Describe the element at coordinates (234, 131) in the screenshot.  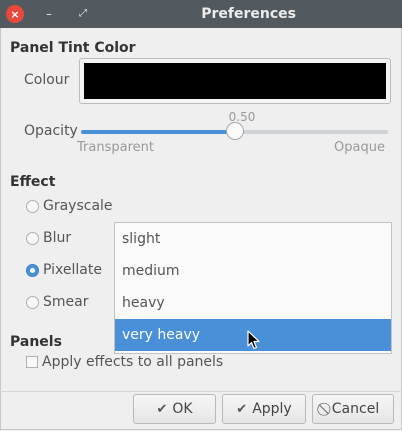
I see `opacity-slider-handle` at that location.